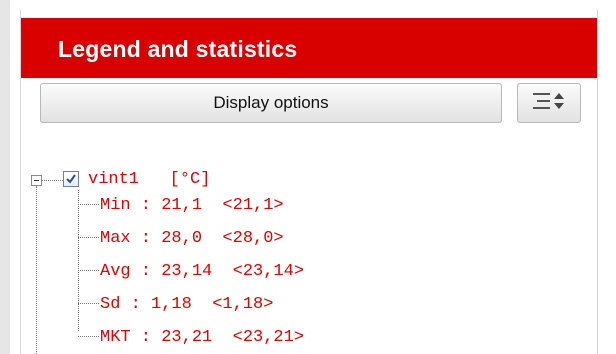  I want to click on stat-min: Min : 21,1 <21,1>, so click(192, 205).